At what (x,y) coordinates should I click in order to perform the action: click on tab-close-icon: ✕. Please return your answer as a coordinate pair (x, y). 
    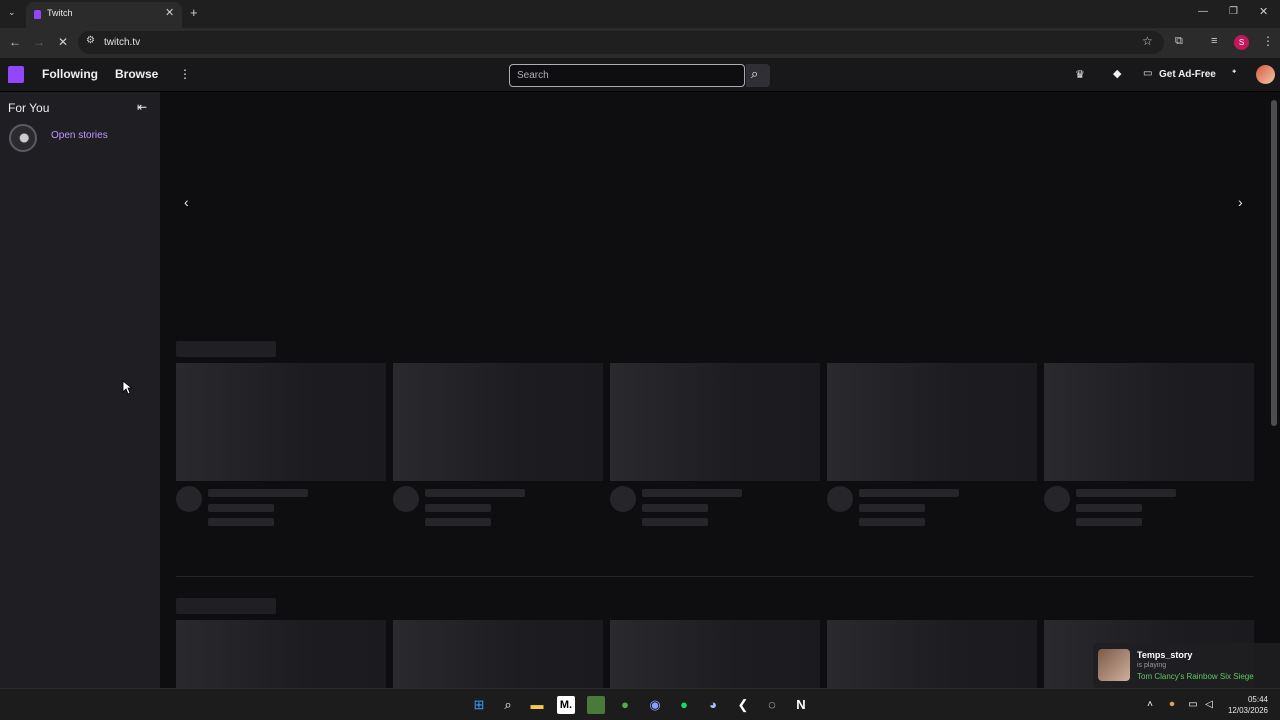
    Looking at the image, I should click on (169, 12).